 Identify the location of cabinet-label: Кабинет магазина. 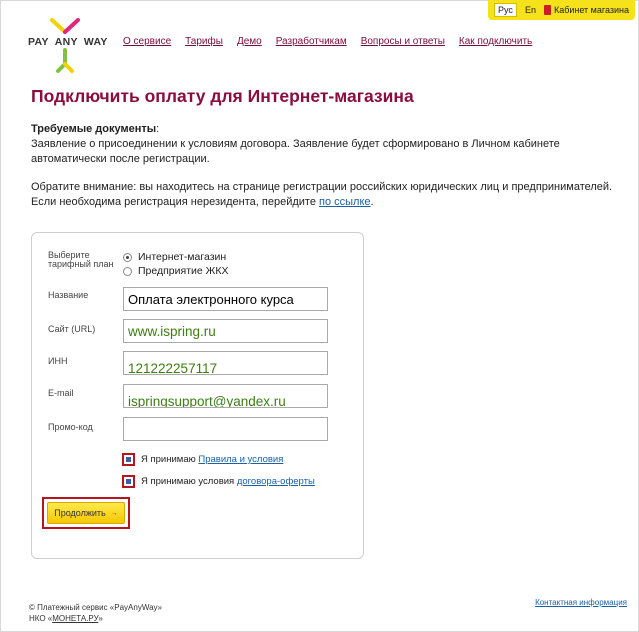
(591, 10).